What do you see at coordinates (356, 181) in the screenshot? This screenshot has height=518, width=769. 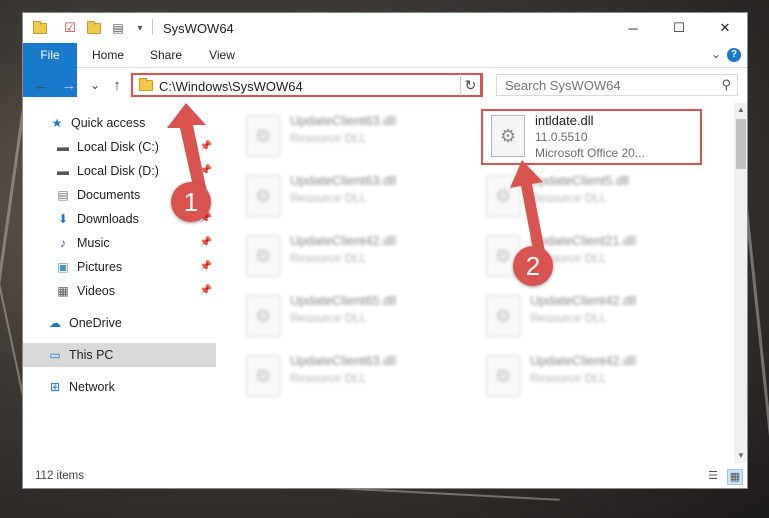 I see `annotation-arrows` at bounding box center [356, 181].